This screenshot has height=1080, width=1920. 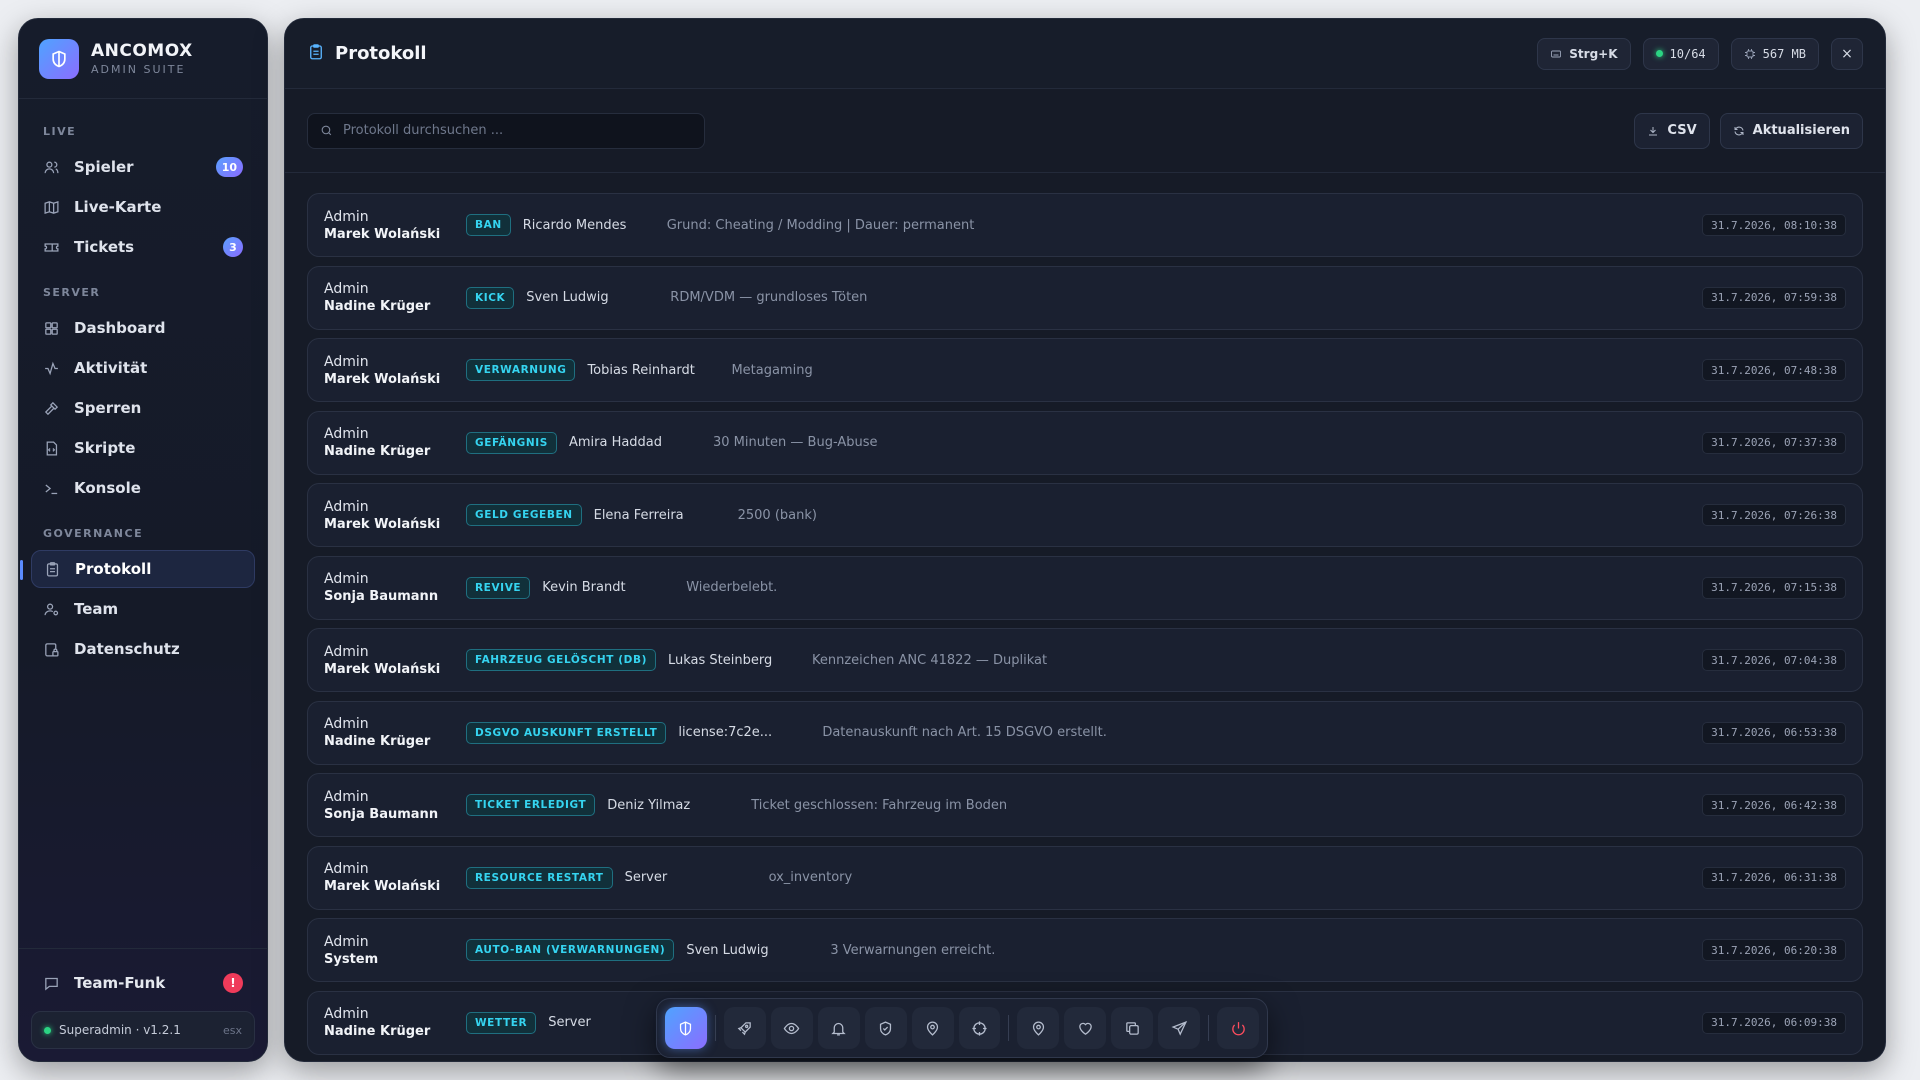 I want to click on dock-send-button, so click(x=1179, y=1028).